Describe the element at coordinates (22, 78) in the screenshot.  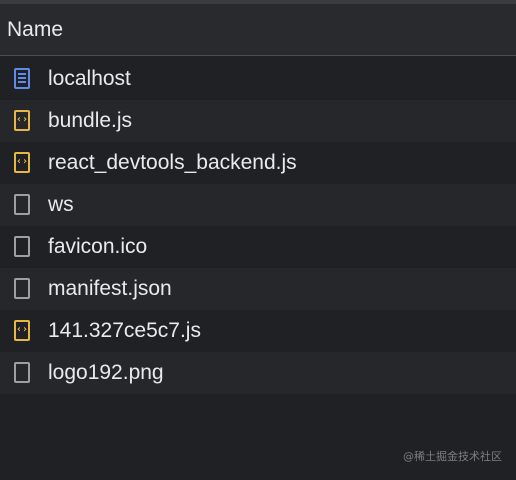
I see `document-icon` at that location.